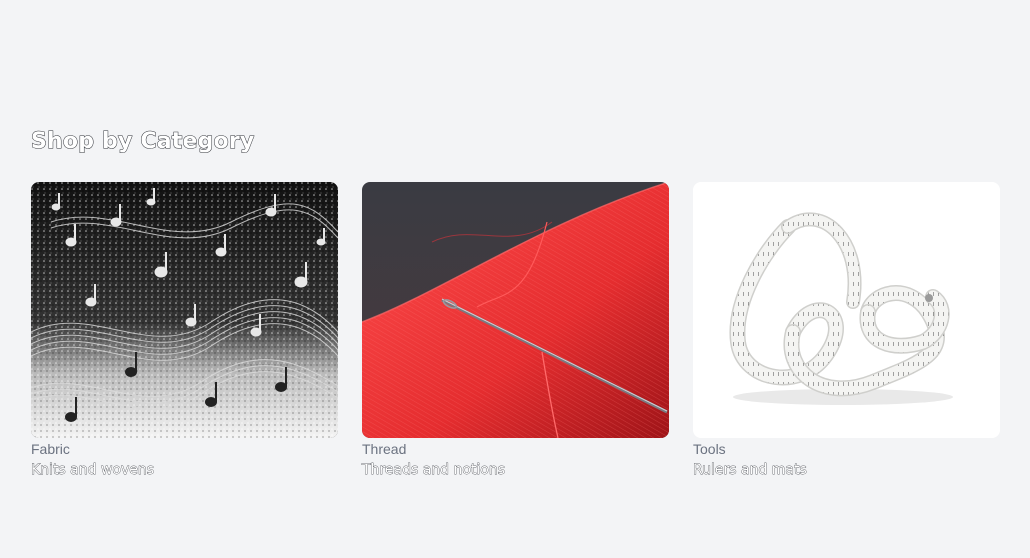 The height and width of the screenshot is (558, 1030). I want to click on category-label: Tools, so click(709, 449).